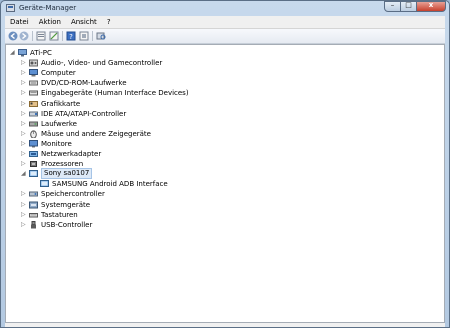  What do you see at coordinates (56, 143) in the screenshot?
I see `tree-node-label: Monitore` at bounding box center [56, 143].